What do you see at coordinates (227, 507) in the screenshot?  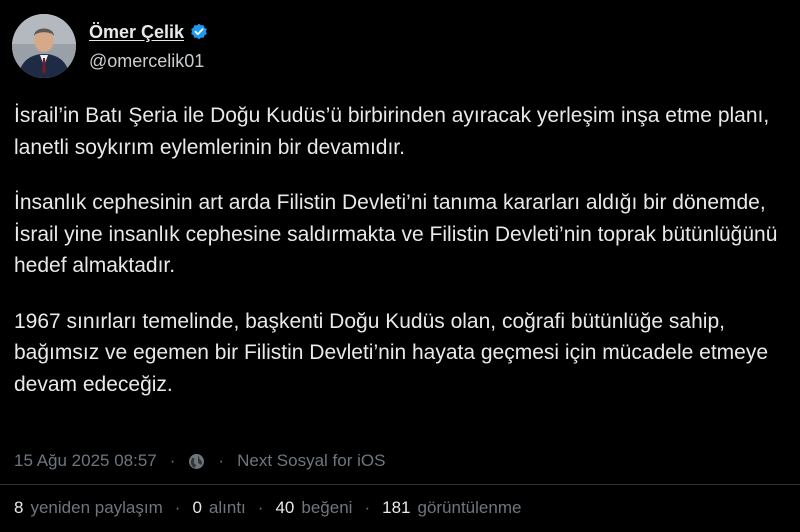 I see `quotes-label: alıntı` at bounding box center [227, 507].